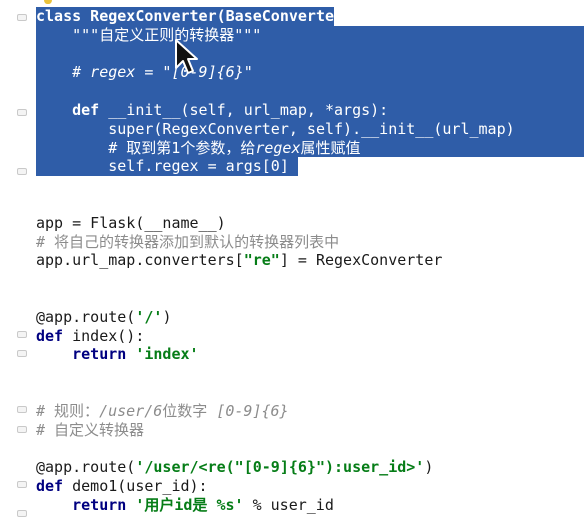 Image resolution: width=584 pixels, height=520 pixels. Describe the element at coordinates (310, 223) in the screenshot. I see `code-line: app = Flask(__name__)` at that location.